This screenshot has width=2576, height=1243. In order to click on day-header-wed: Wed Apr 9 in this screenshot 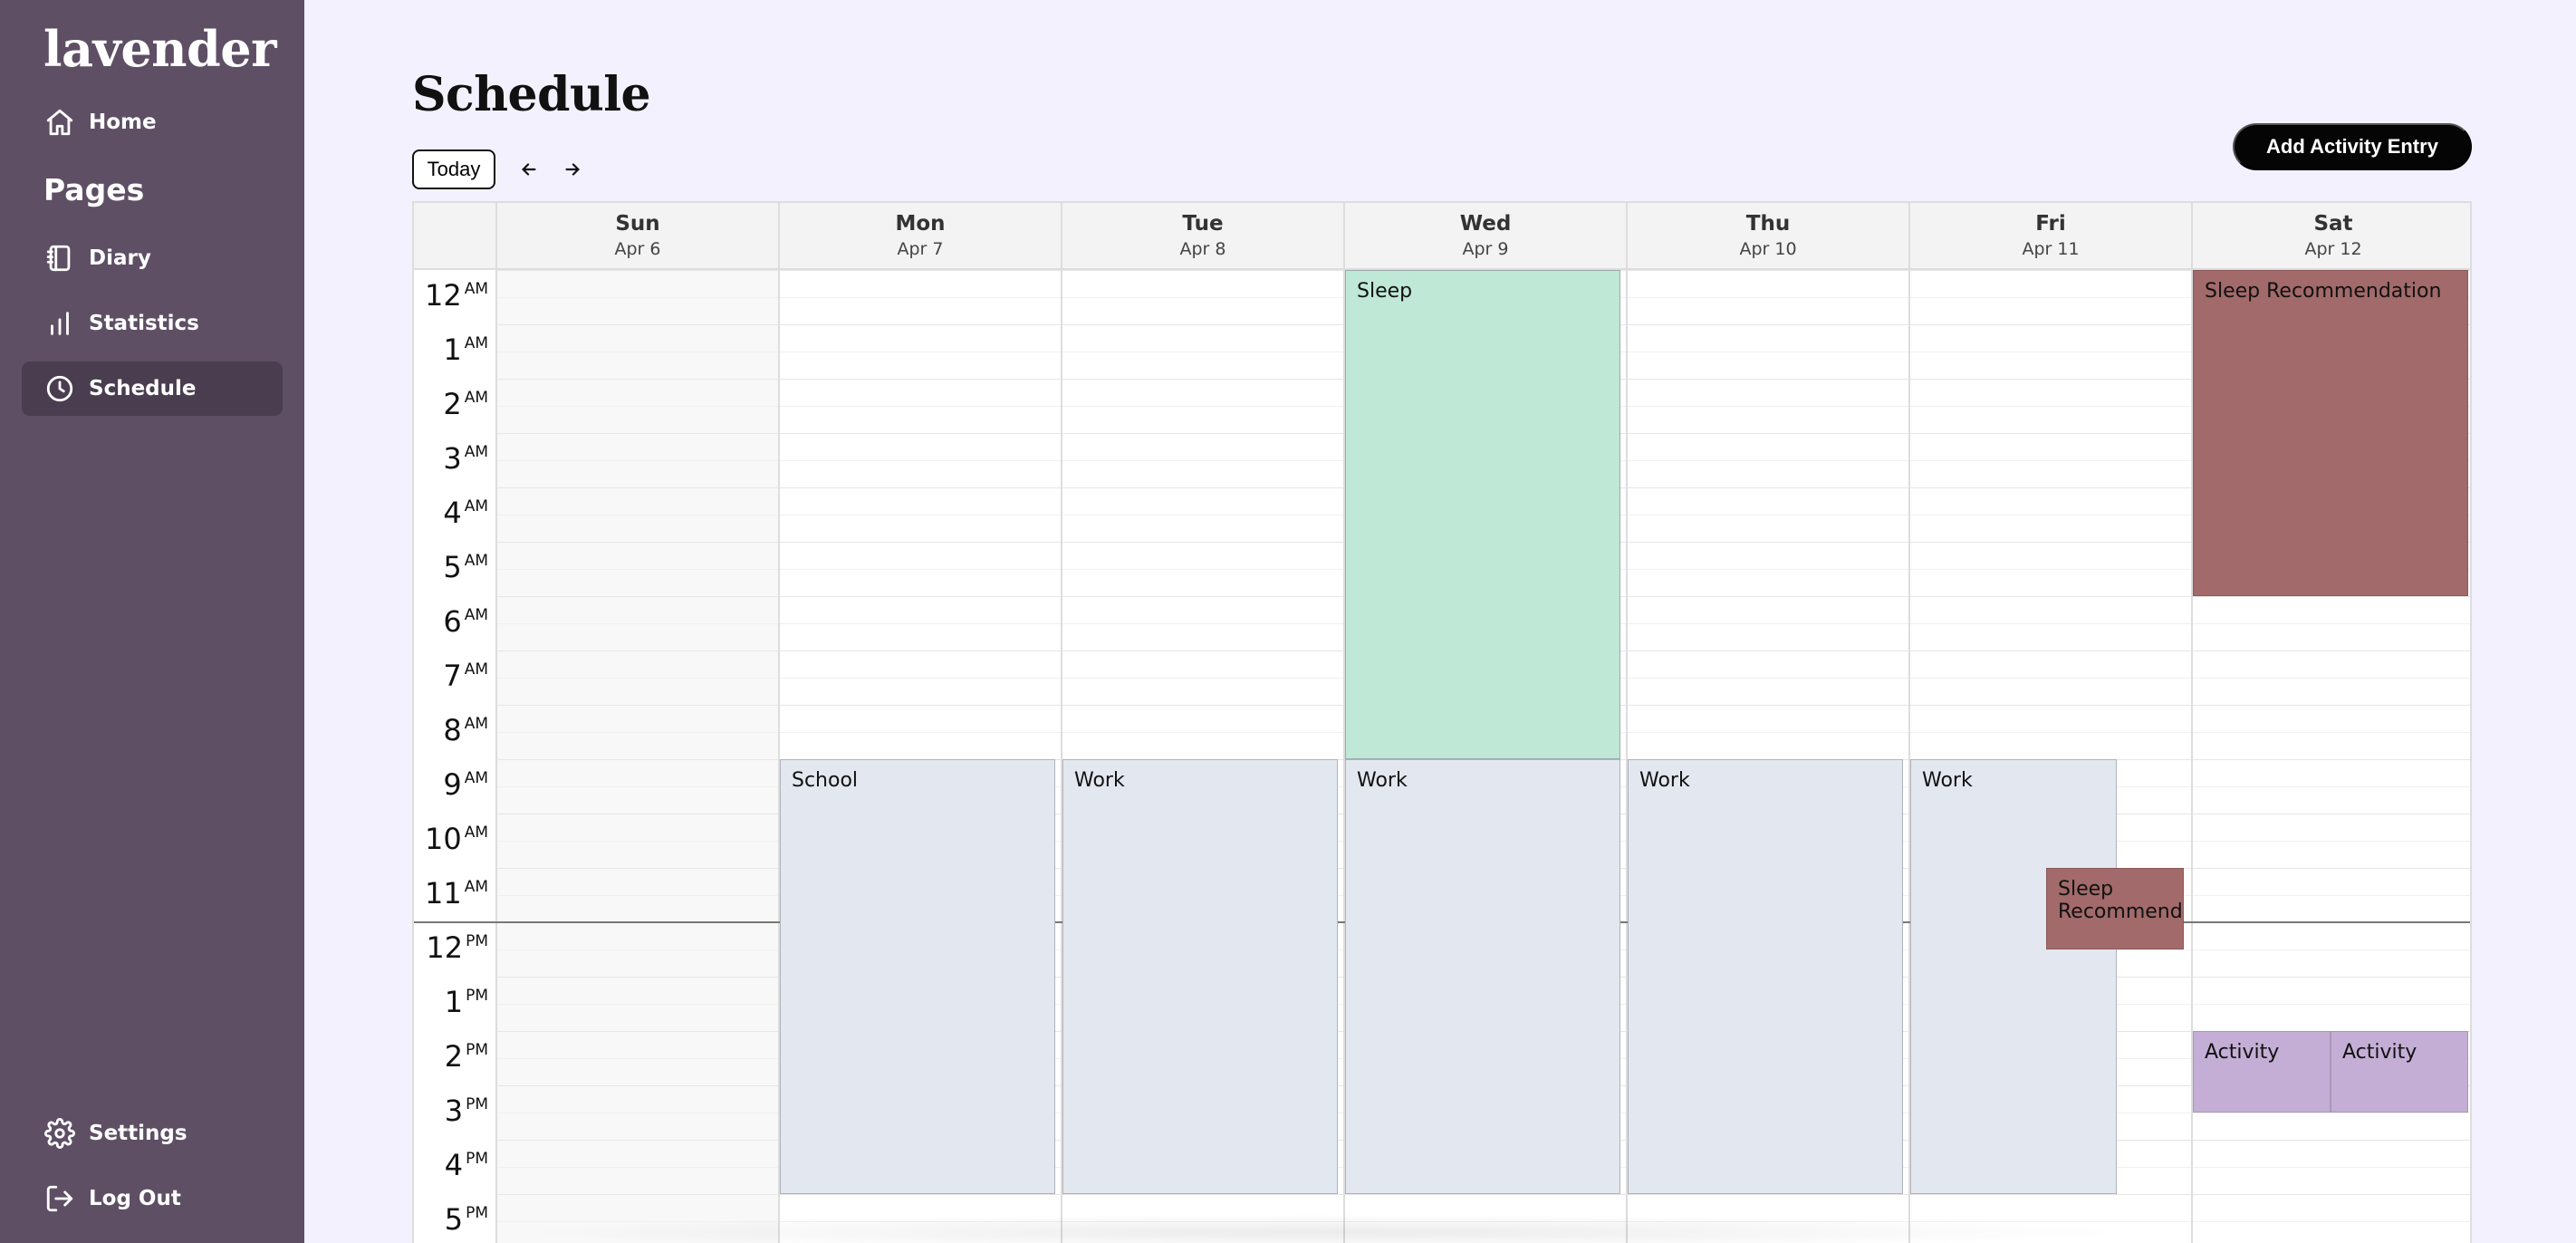, I will do `click(1484, 235)`.